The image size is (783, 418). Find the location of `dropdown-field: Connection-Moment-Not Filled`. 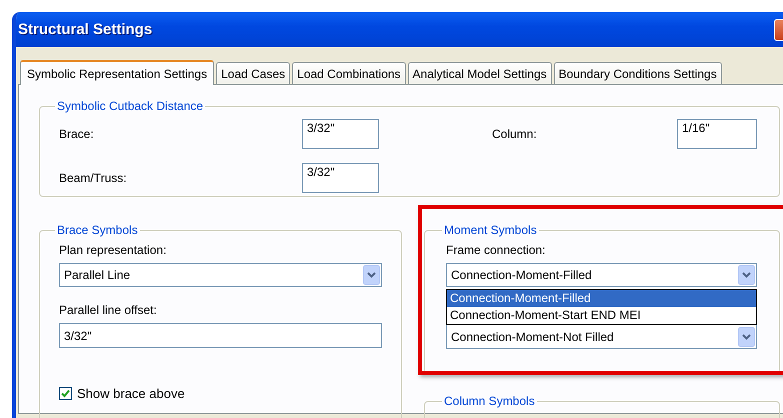

dropdown-field: Connection-Moment-Not Filled is located at coordinates (601, 337).